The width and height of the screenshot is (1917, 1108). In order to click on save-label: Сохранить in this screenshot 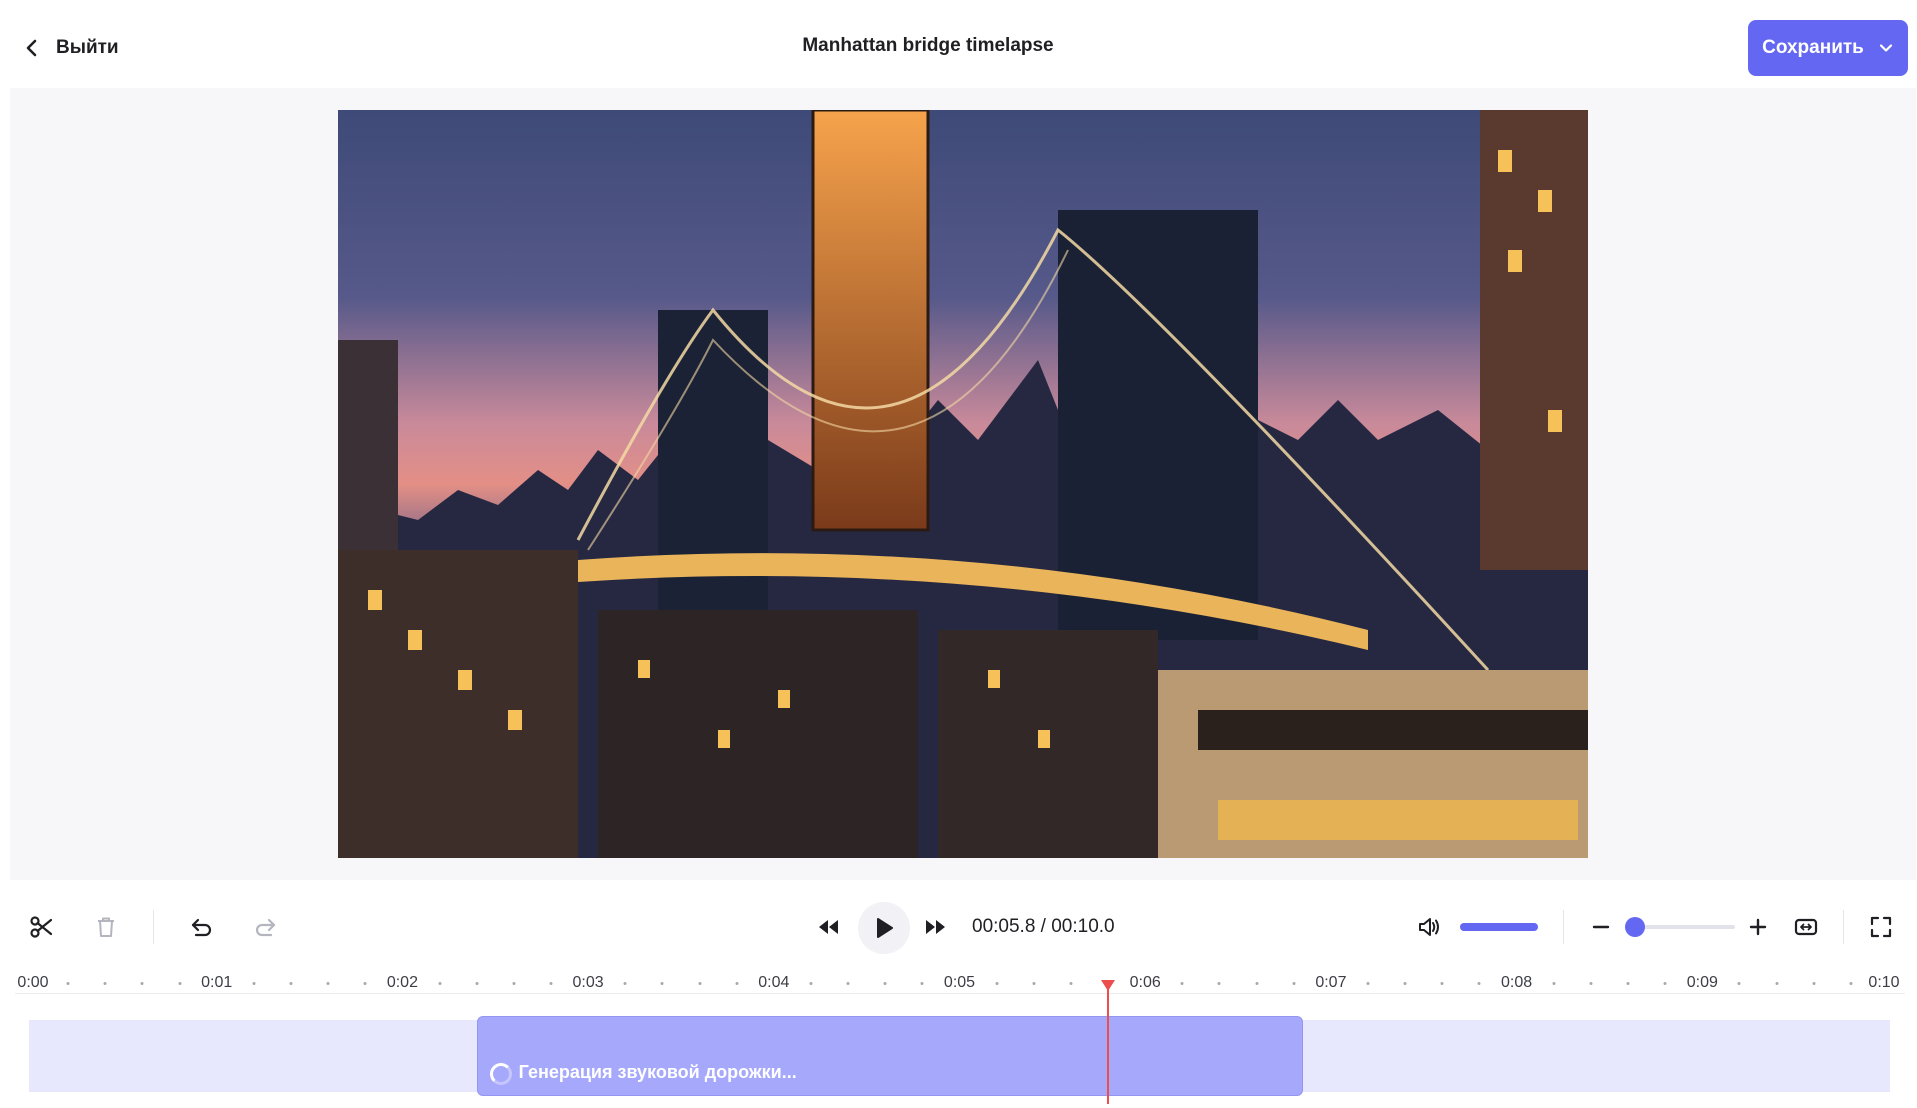, I will do `click(1813, 47)`.